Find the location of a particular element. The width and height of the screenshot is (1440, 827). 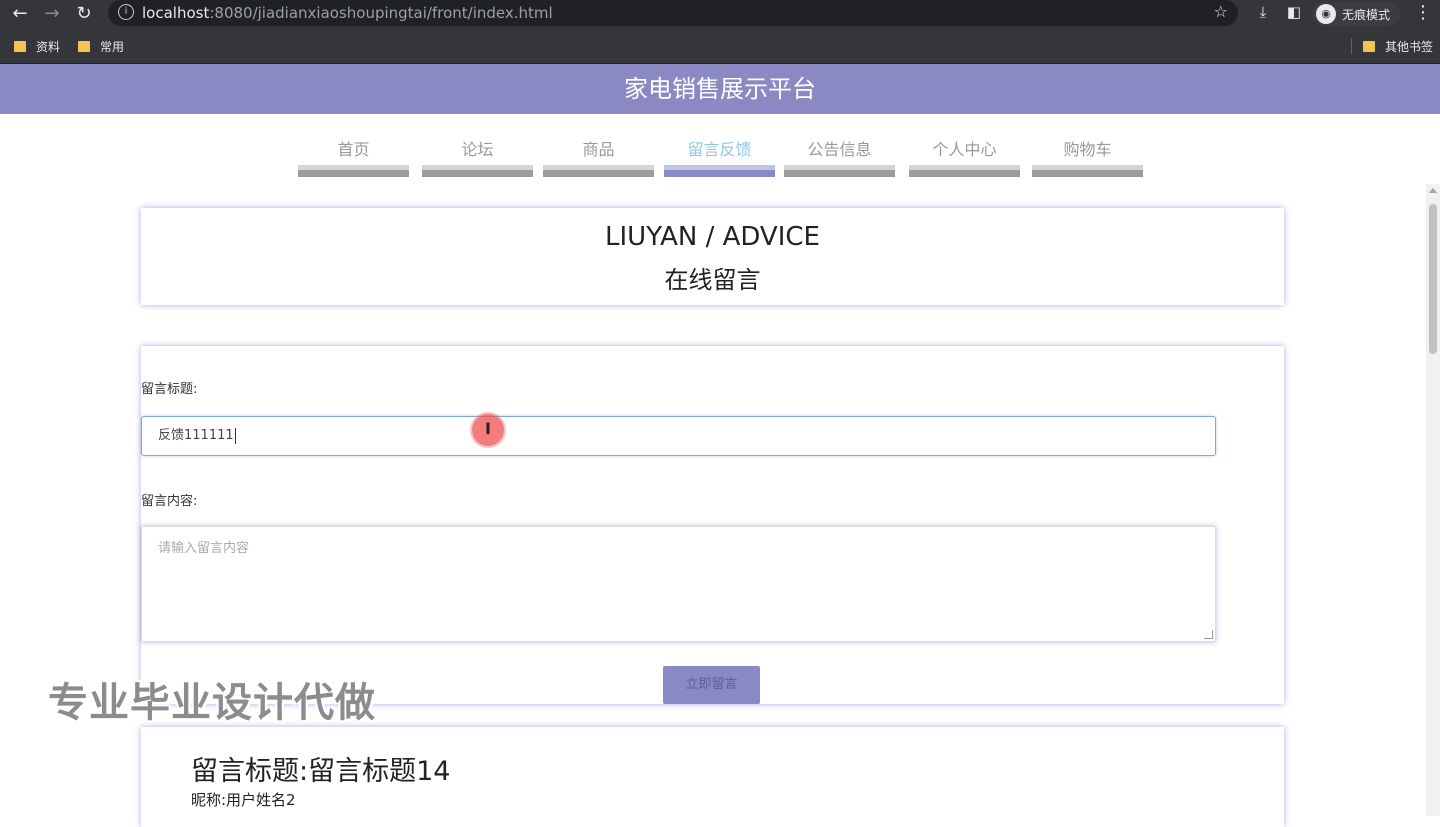

nav-item-products: 商品 is located at coordinates (598, 146).